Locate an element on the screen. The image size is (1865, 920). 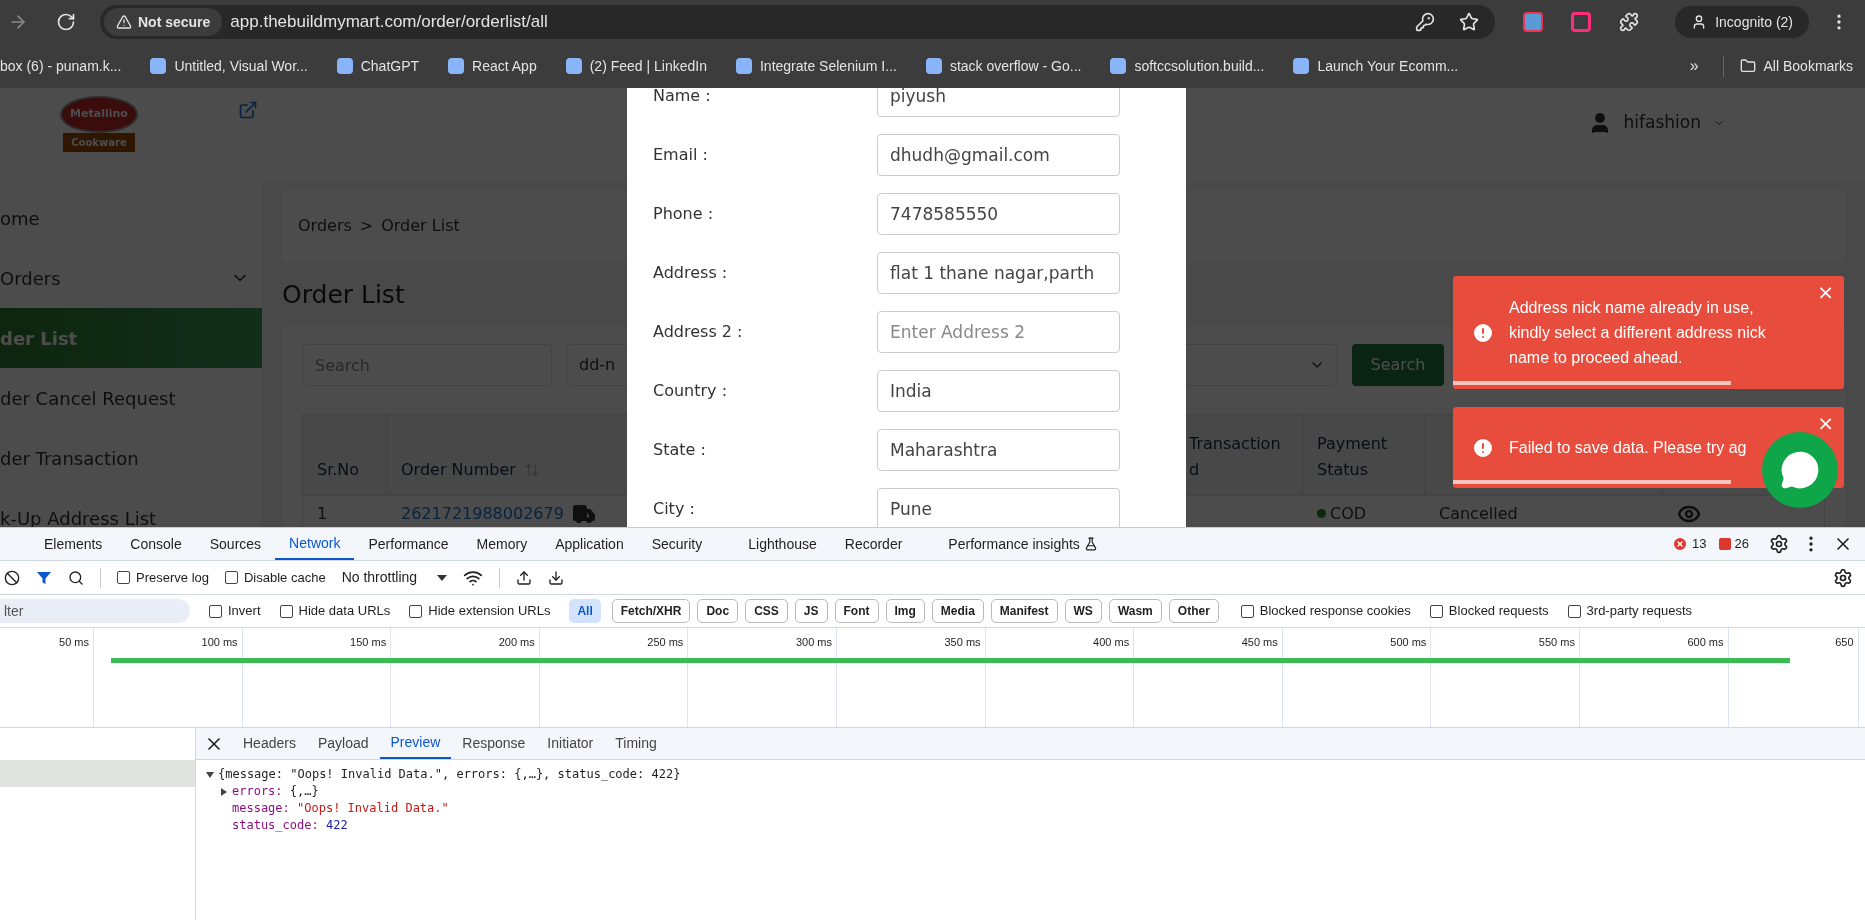
toast-message: Failed to save data. Please try ag is located at coordinates (1628, 448).